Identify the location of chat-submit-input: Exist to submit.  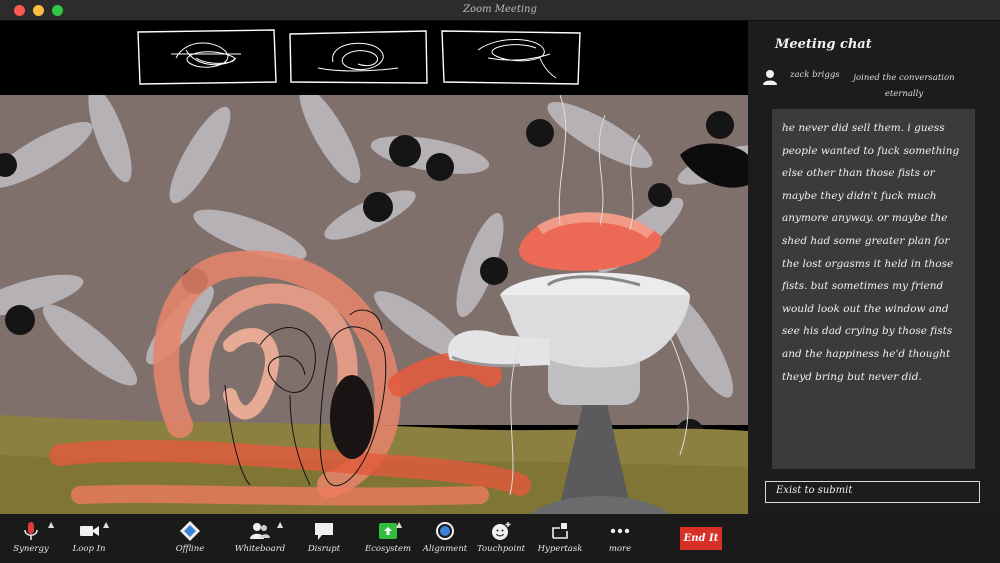
(872, 492).